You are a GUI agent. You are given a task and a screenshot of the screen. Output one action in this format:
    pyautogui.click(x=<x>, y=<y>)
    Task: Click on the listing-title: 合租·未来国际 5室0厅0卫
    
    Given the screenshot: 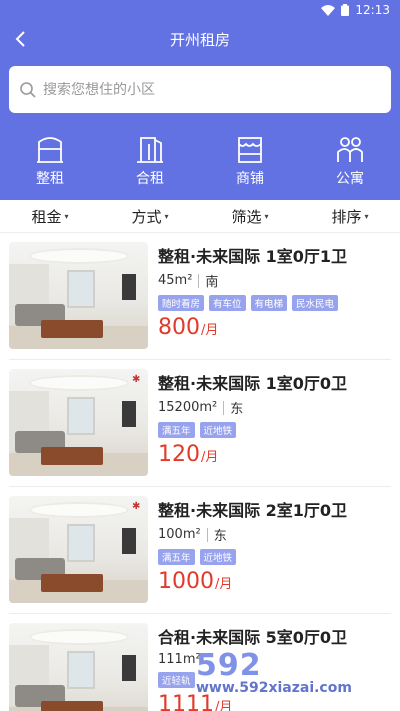 What is the action you would take?
    pyautogui.click(x=253, y=637)
    